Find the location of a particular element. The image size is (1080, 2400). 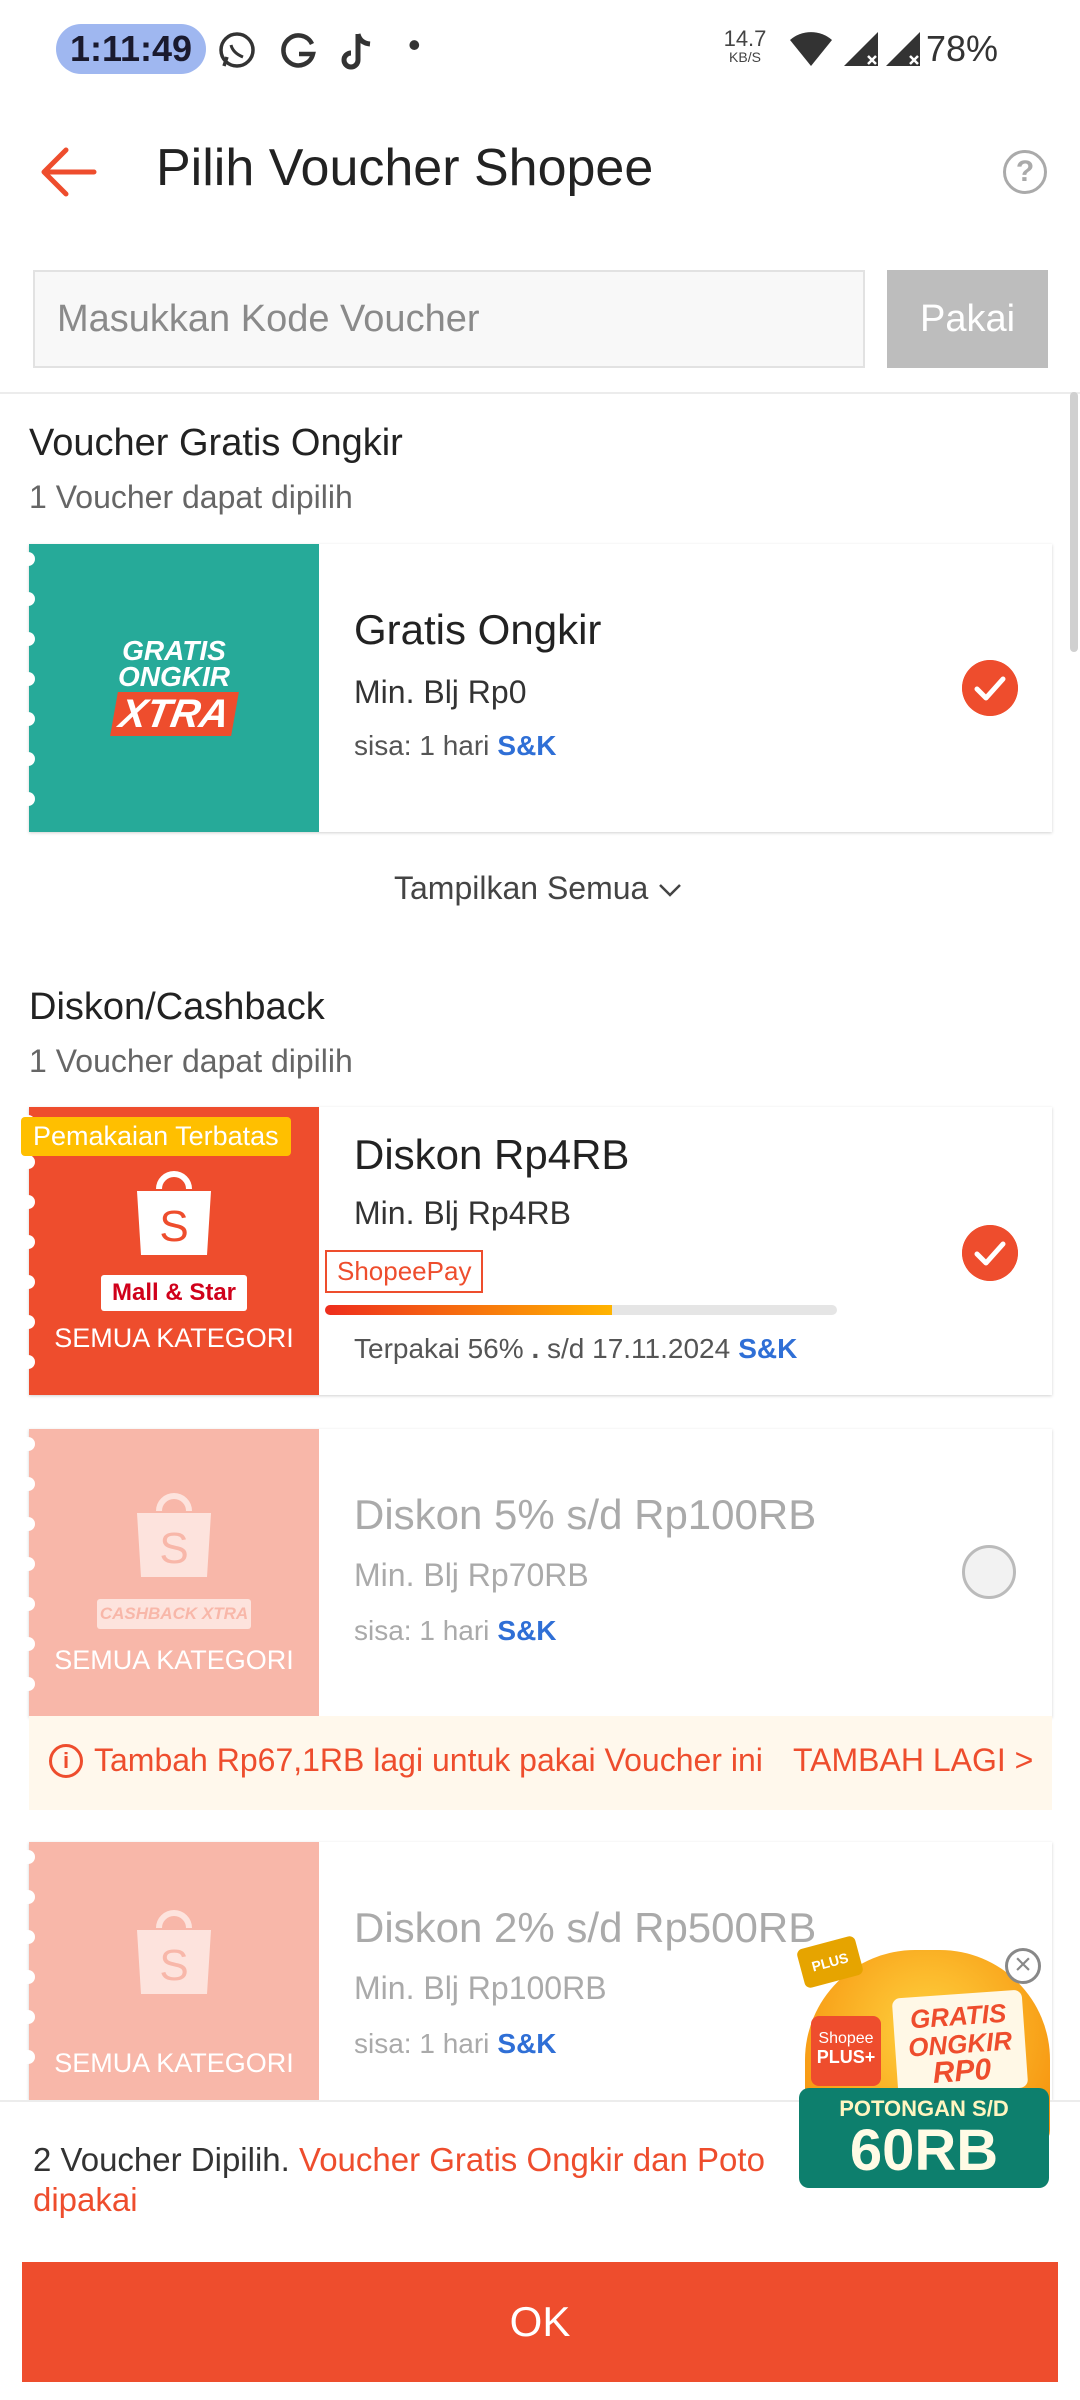

usage-progress-fill is located at coordinates (468, 1310).